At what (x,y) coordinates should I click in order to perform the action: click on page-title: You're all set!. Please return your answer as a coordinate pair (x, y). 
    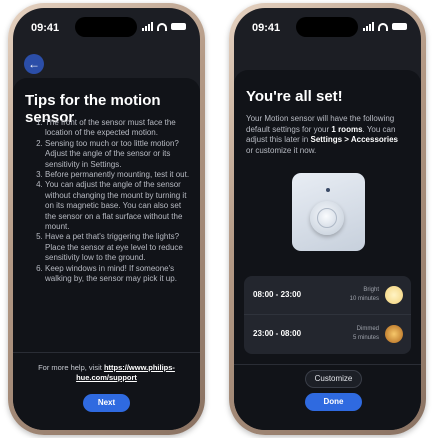
    Looking at the image, I should click on (294, 96).